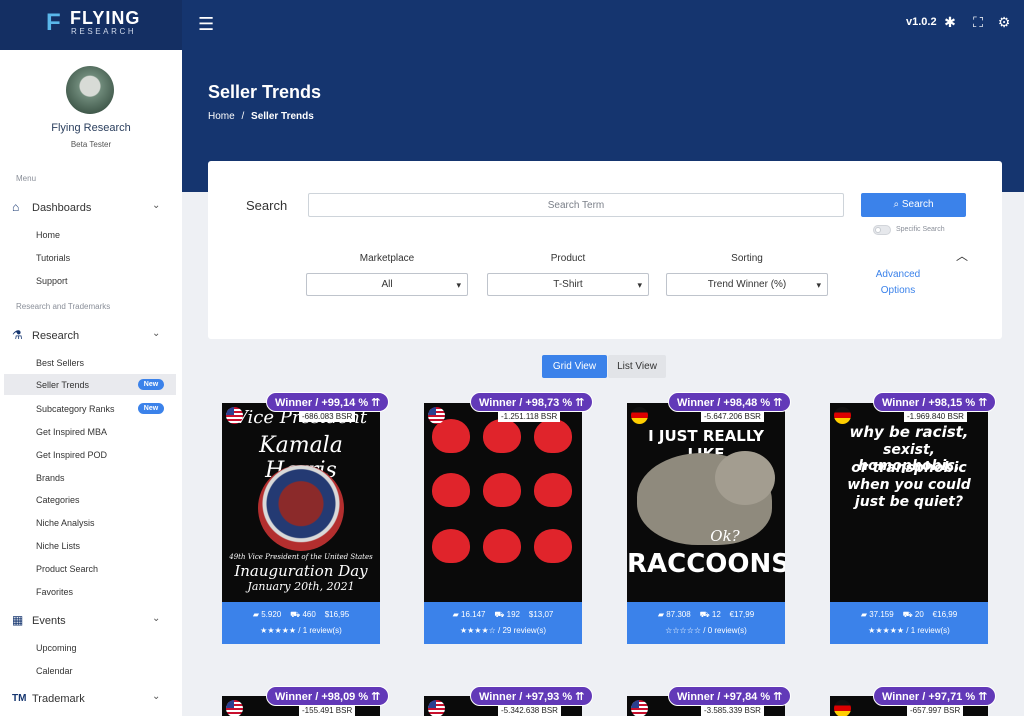  What do you see at coordinates (301, 586) in the screenshot?
I see `product-art-text: January 20th, 2021` at bounding box center [301, 586].